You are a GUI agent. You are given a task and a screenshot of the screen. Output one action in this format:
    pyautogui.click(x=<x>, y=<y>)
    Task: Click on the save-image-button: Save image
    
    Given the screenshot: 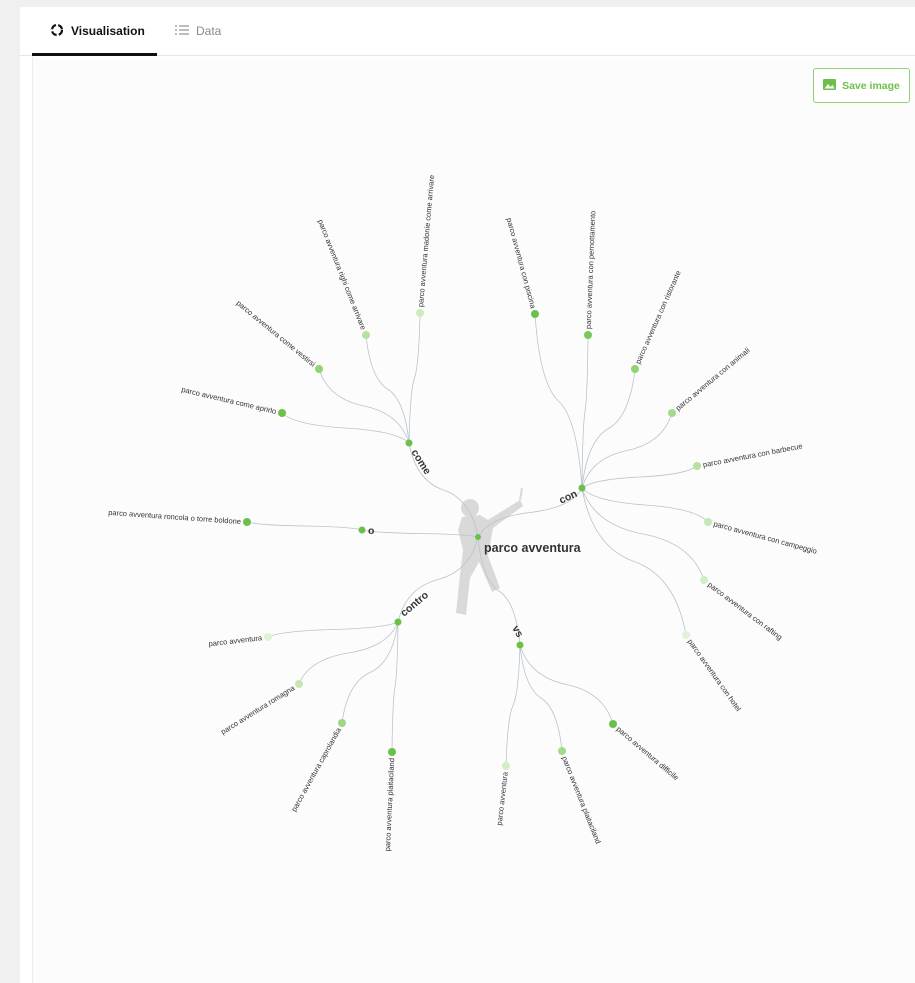 What is the action you would take?
    pyautogui.click(x=861, y=85)
    